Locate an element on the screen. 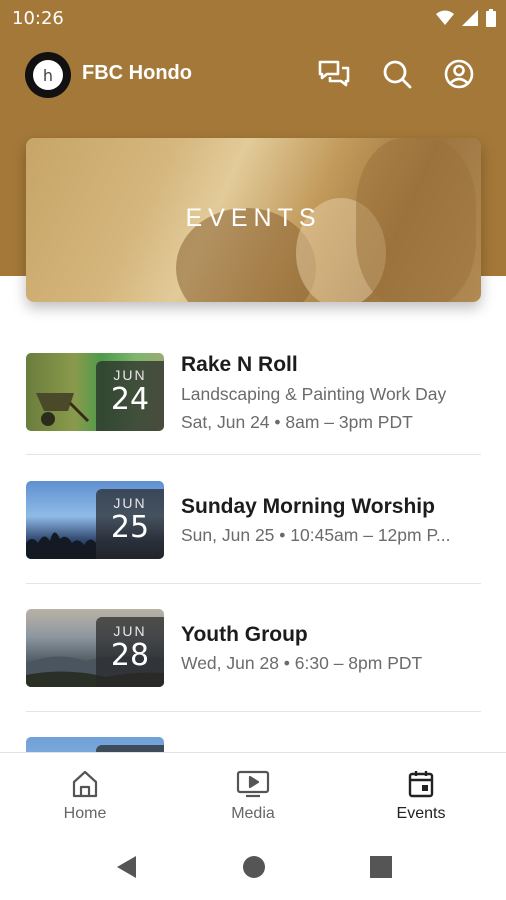 The height and width of the screenshot is (900, 506). event-date-badge: JUN 24 is located at coordinates (130, 396).